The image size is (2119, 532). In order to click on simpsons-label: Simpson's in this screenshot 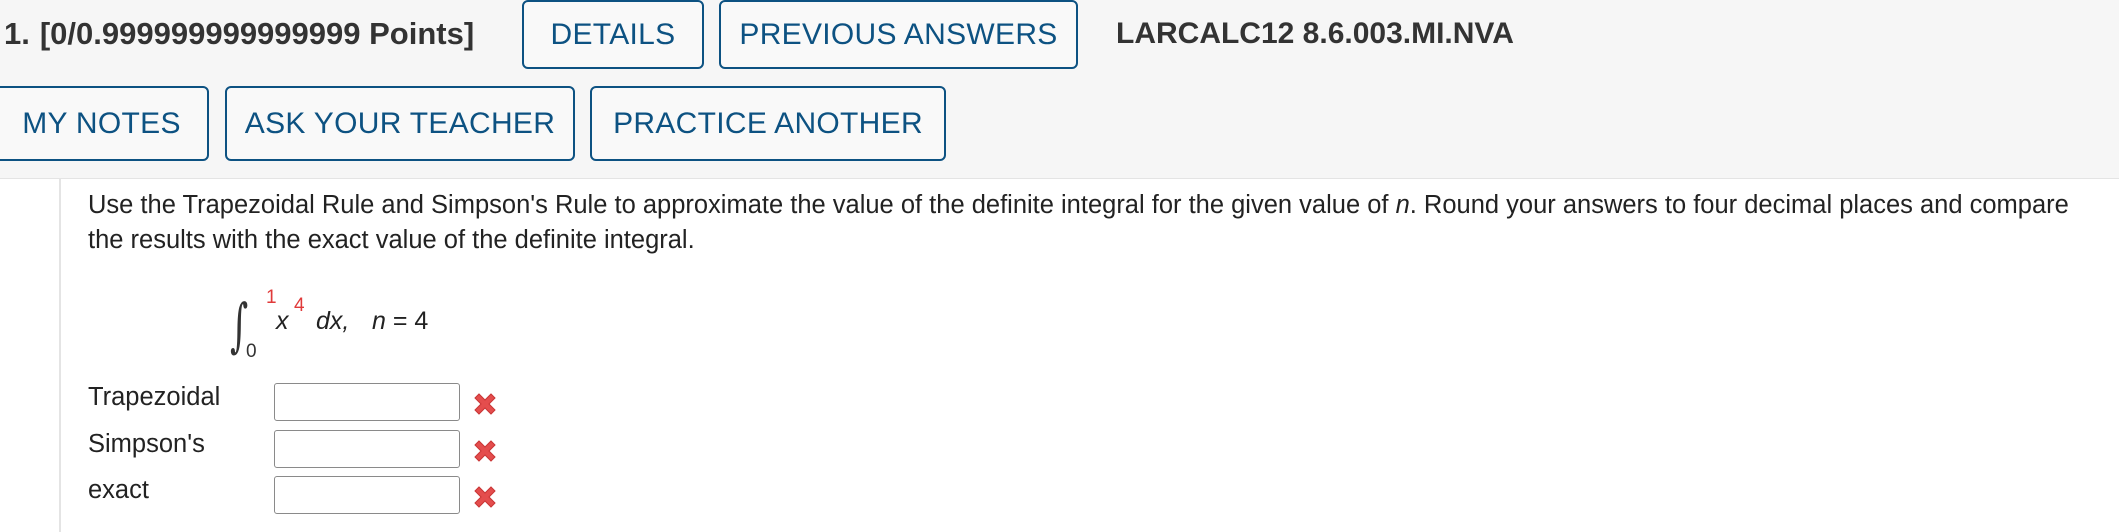, I will do `click(146, 444)`.